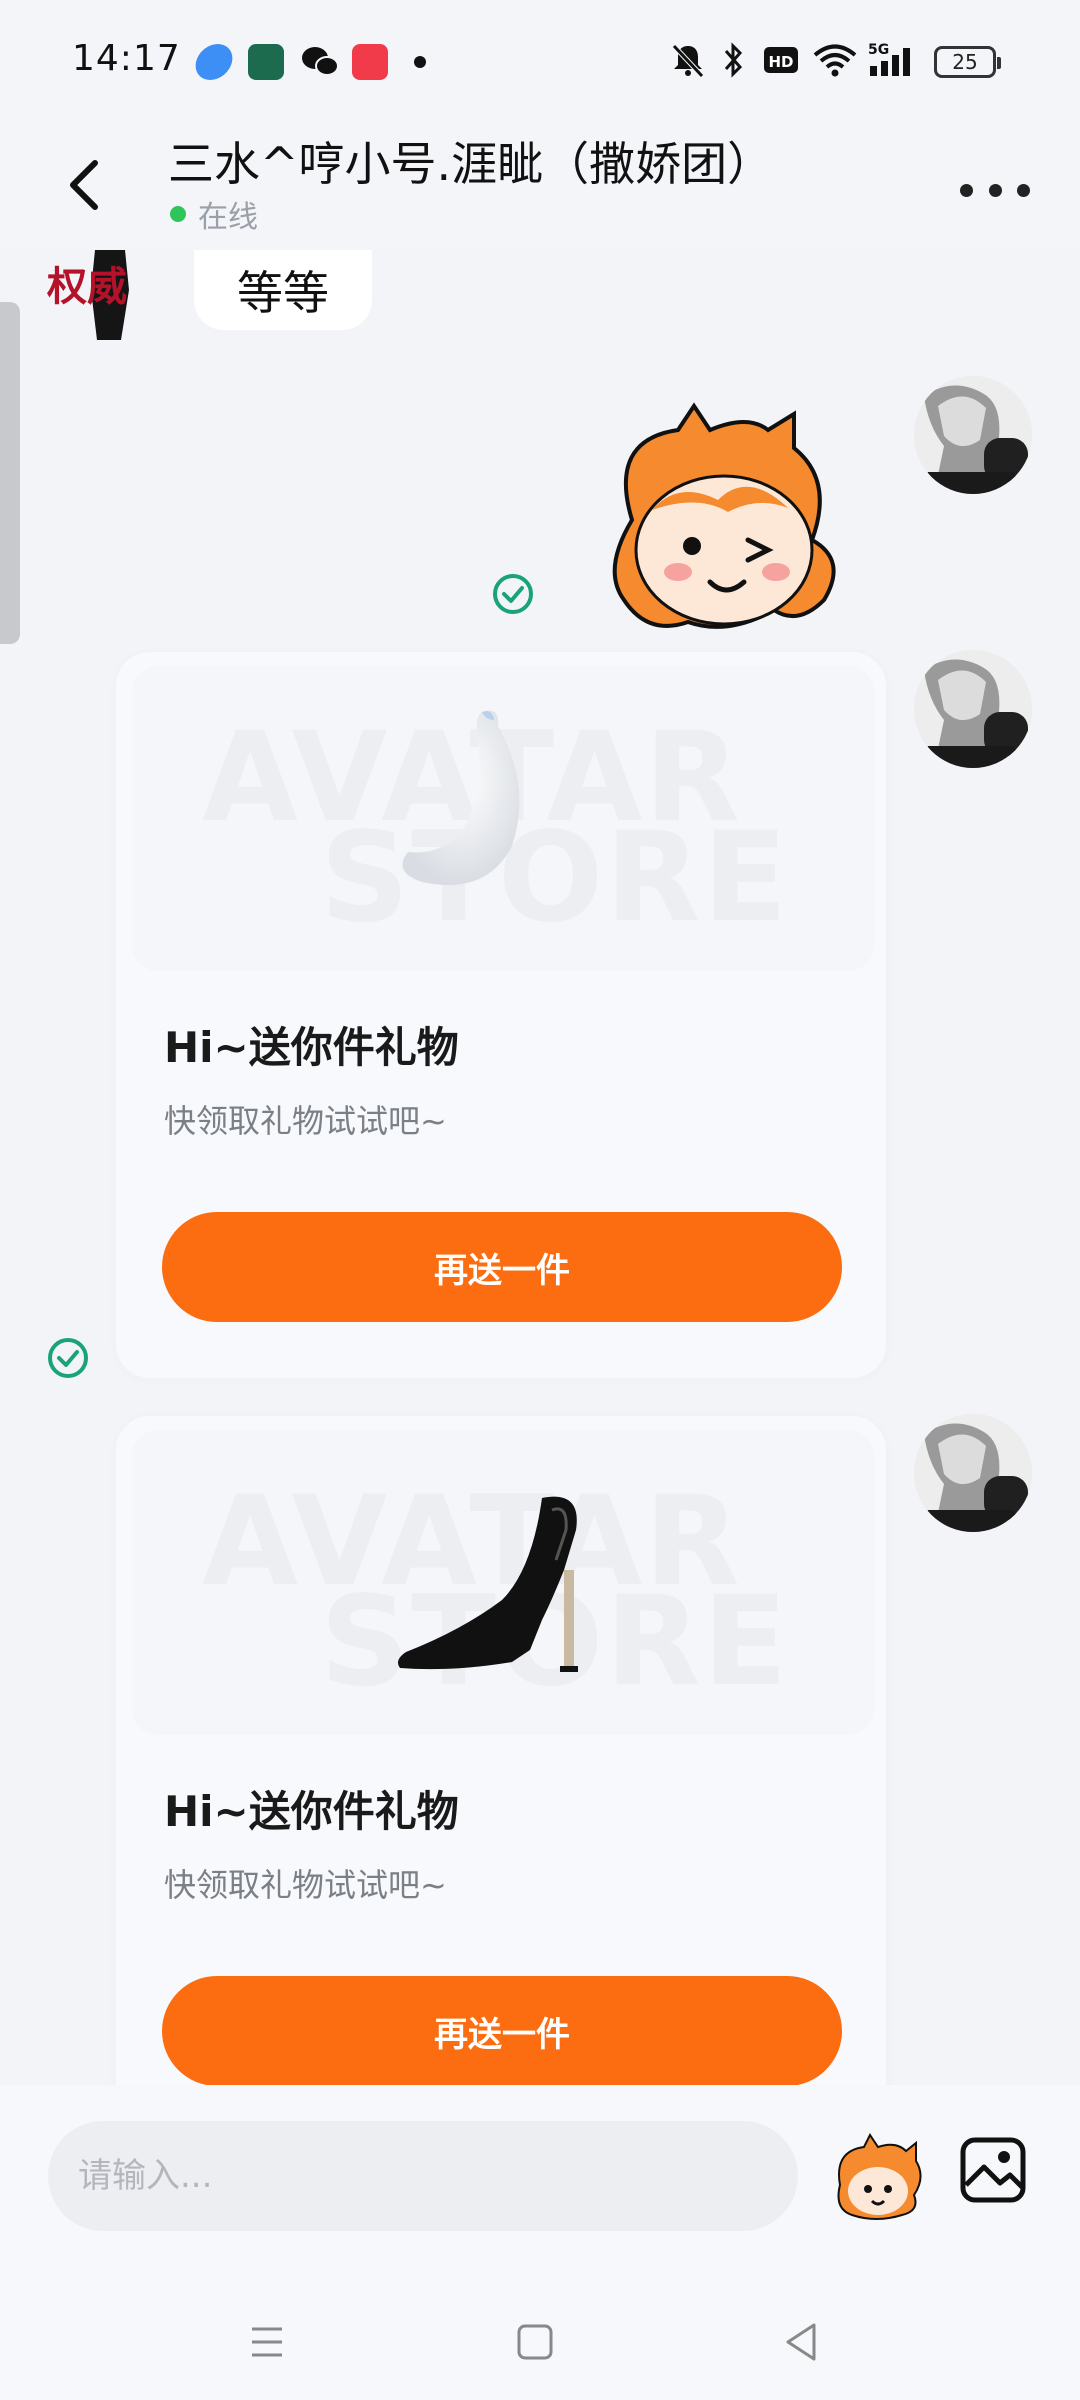  I want to click on contact-avatar-text: 权威, so click(86, 286).